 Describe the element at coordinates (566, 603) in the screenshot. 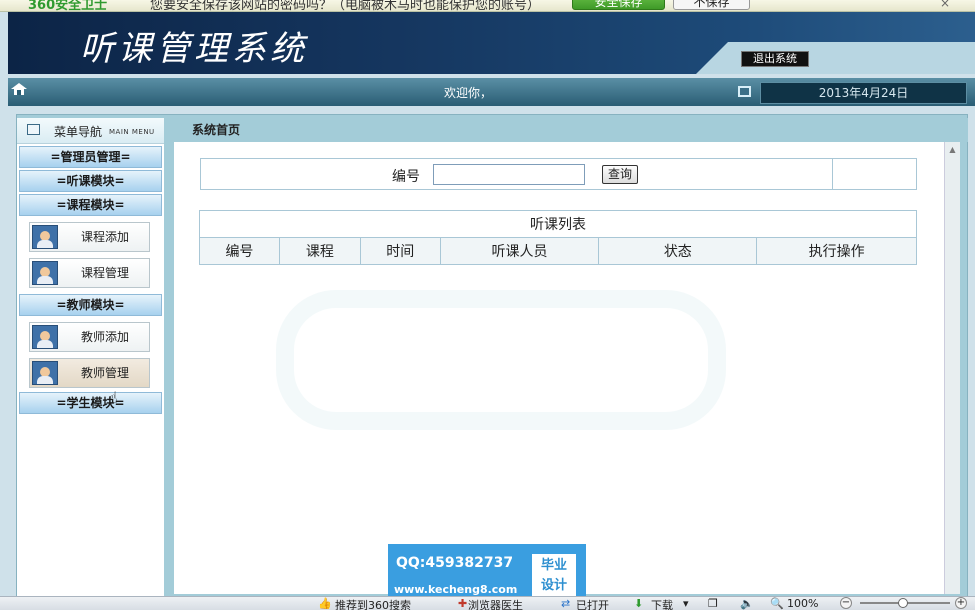

I see `open-icon: ⇄` at that location.